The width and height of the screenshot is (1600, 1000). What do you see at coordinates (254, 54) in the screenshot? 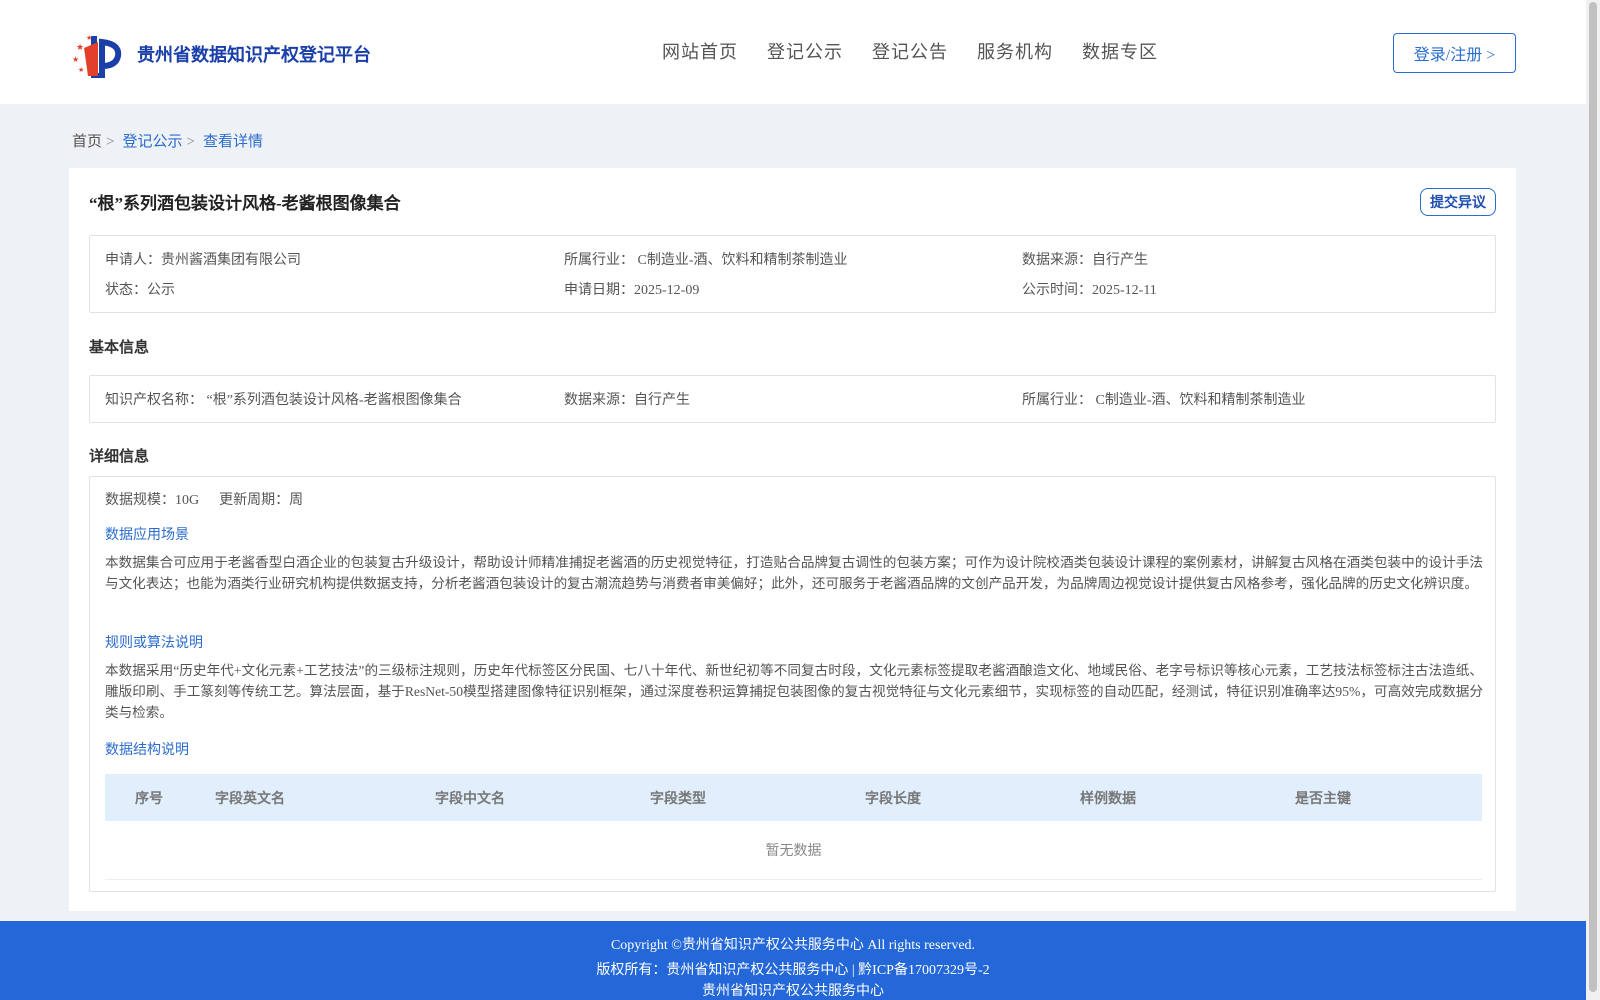
I see `brand-title: 贵州省数据知识产权登记平台` at bounding box center [254, 54].